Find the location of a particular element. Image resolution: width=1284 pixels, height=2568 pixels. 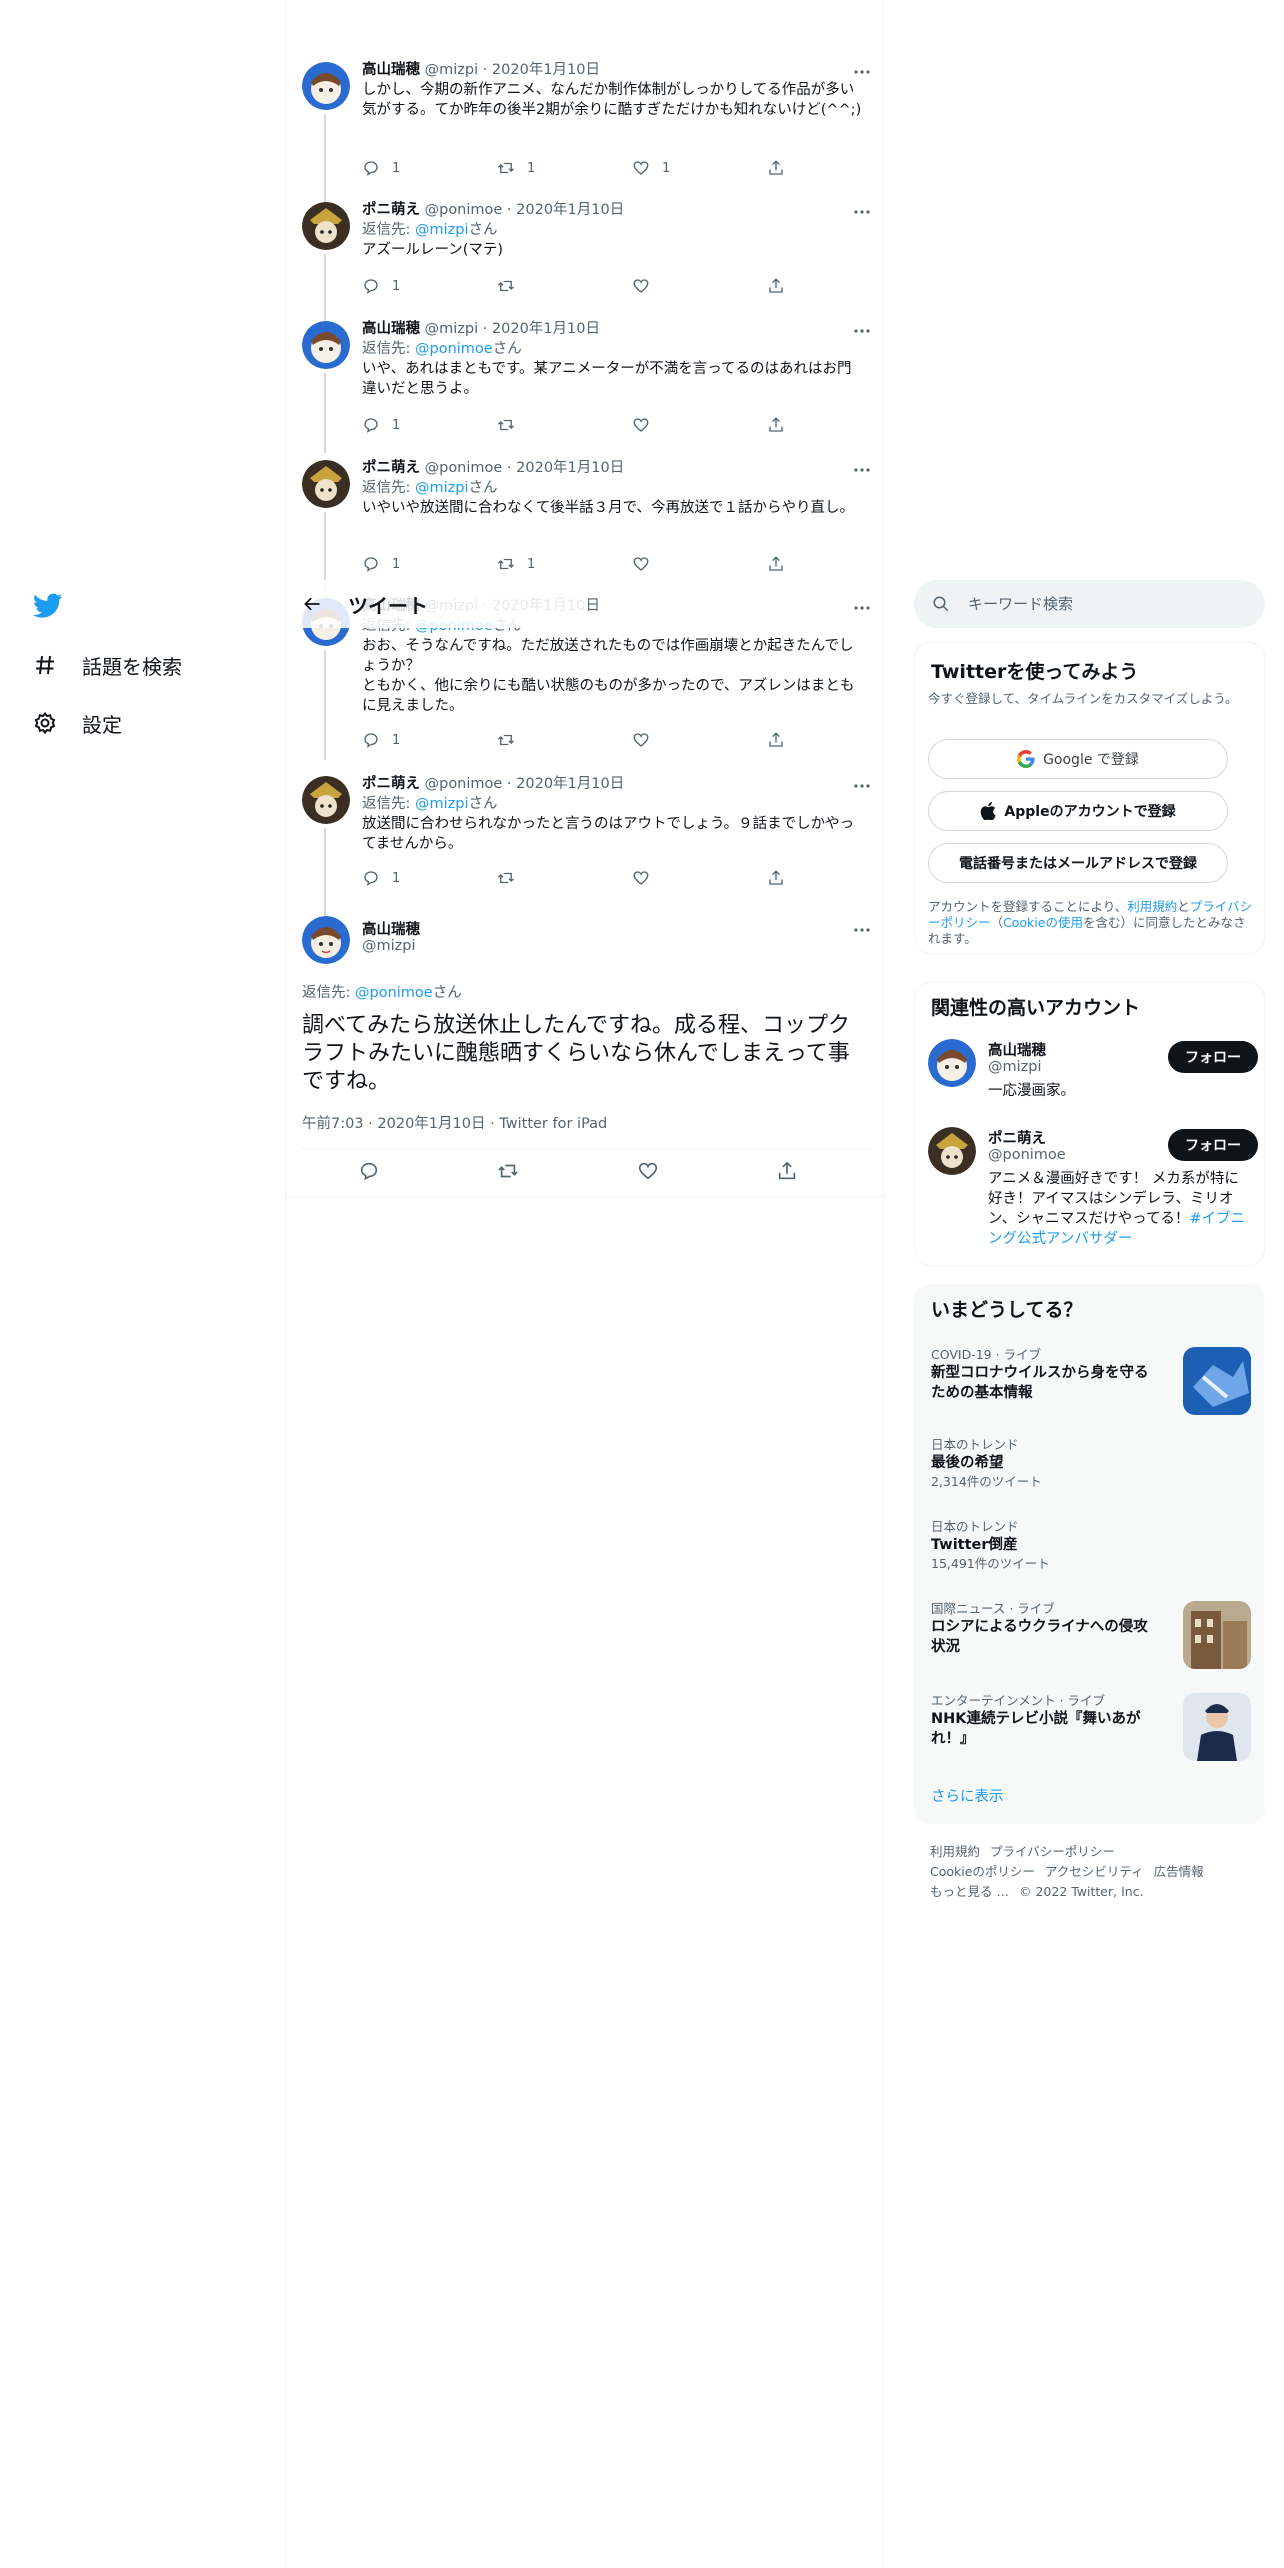

twitter-logo-icon is located at coordinates (48, 606).